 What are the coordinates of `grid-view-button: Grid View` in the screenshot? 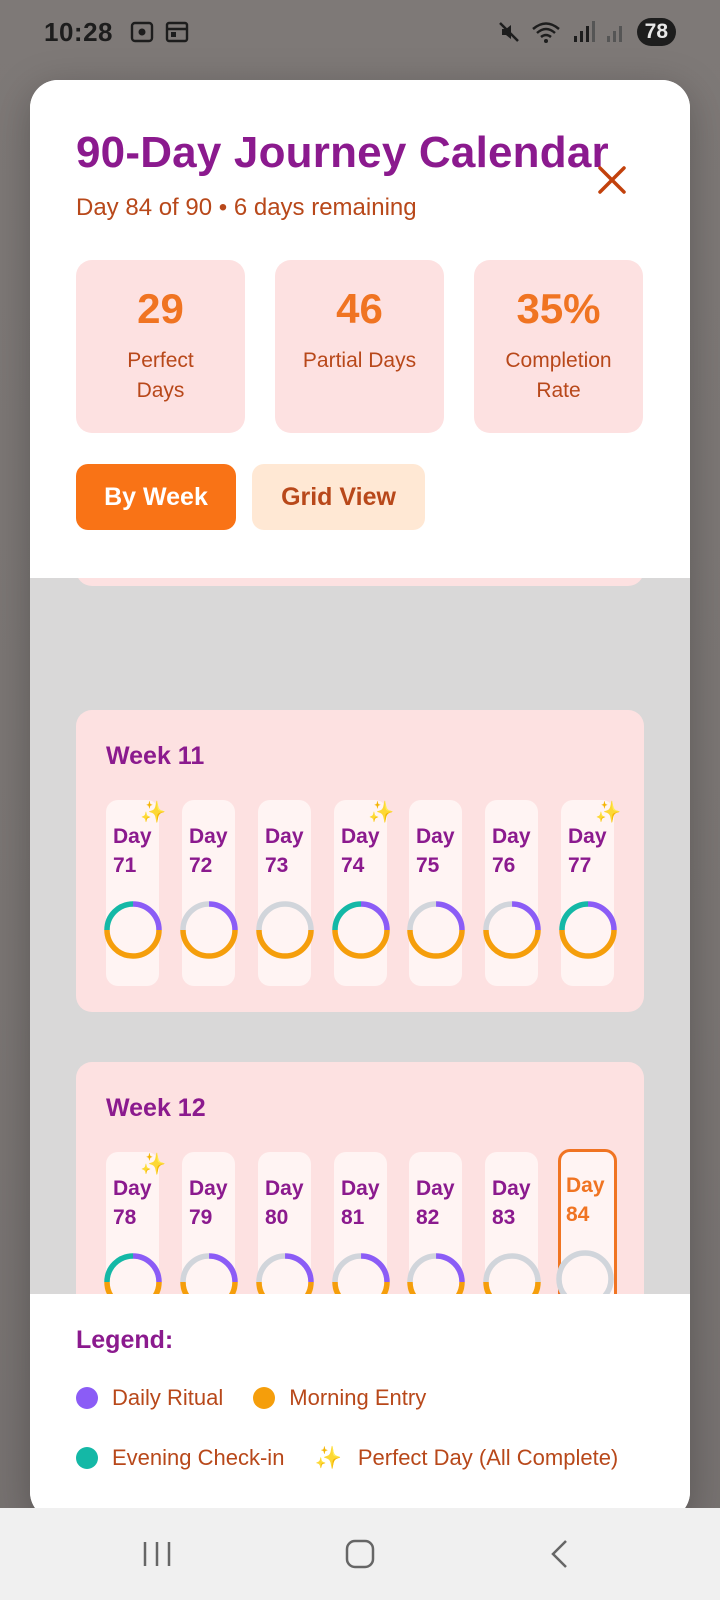 It's located at (338, 497).